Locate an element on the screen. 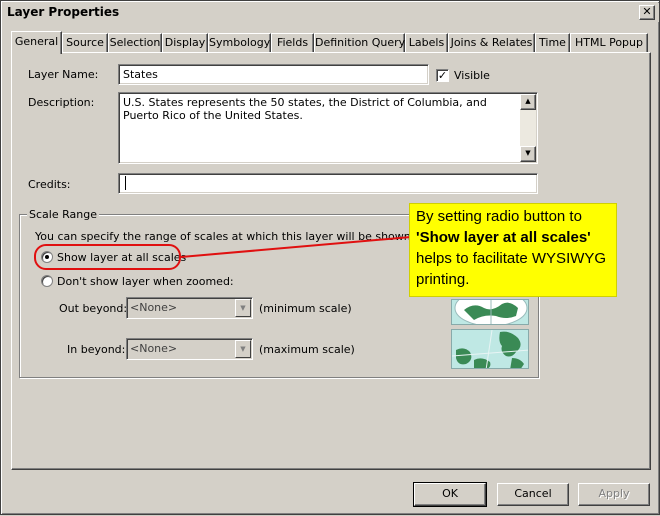 The width and height of the screenshot is (660, 516). out-beyond-select: <None> ▼ is located at coordinates (189, 308).